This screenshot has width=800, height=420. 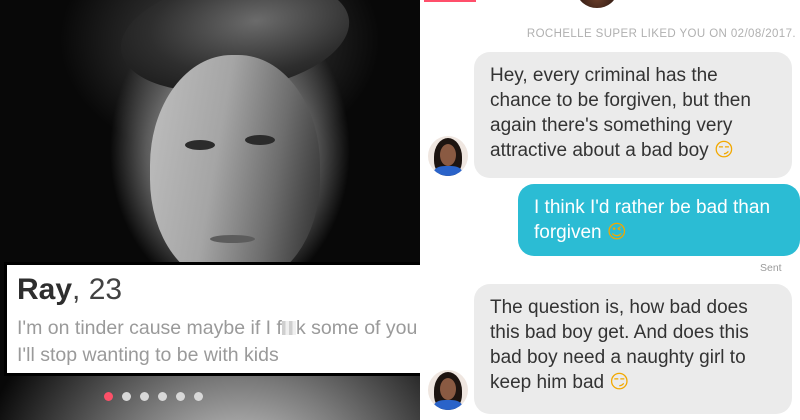 I want to click on match-header-avatar, so click(x=597, y=4).